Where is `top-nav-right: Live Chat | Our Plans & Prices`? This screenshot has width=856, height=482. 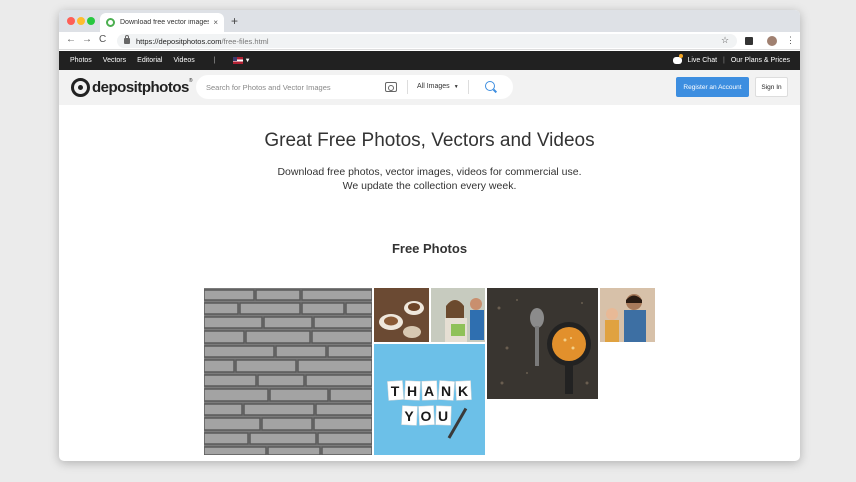
top-nav-right: Live Chat | Our Plans & Prices is located at coordinates (731, 60).